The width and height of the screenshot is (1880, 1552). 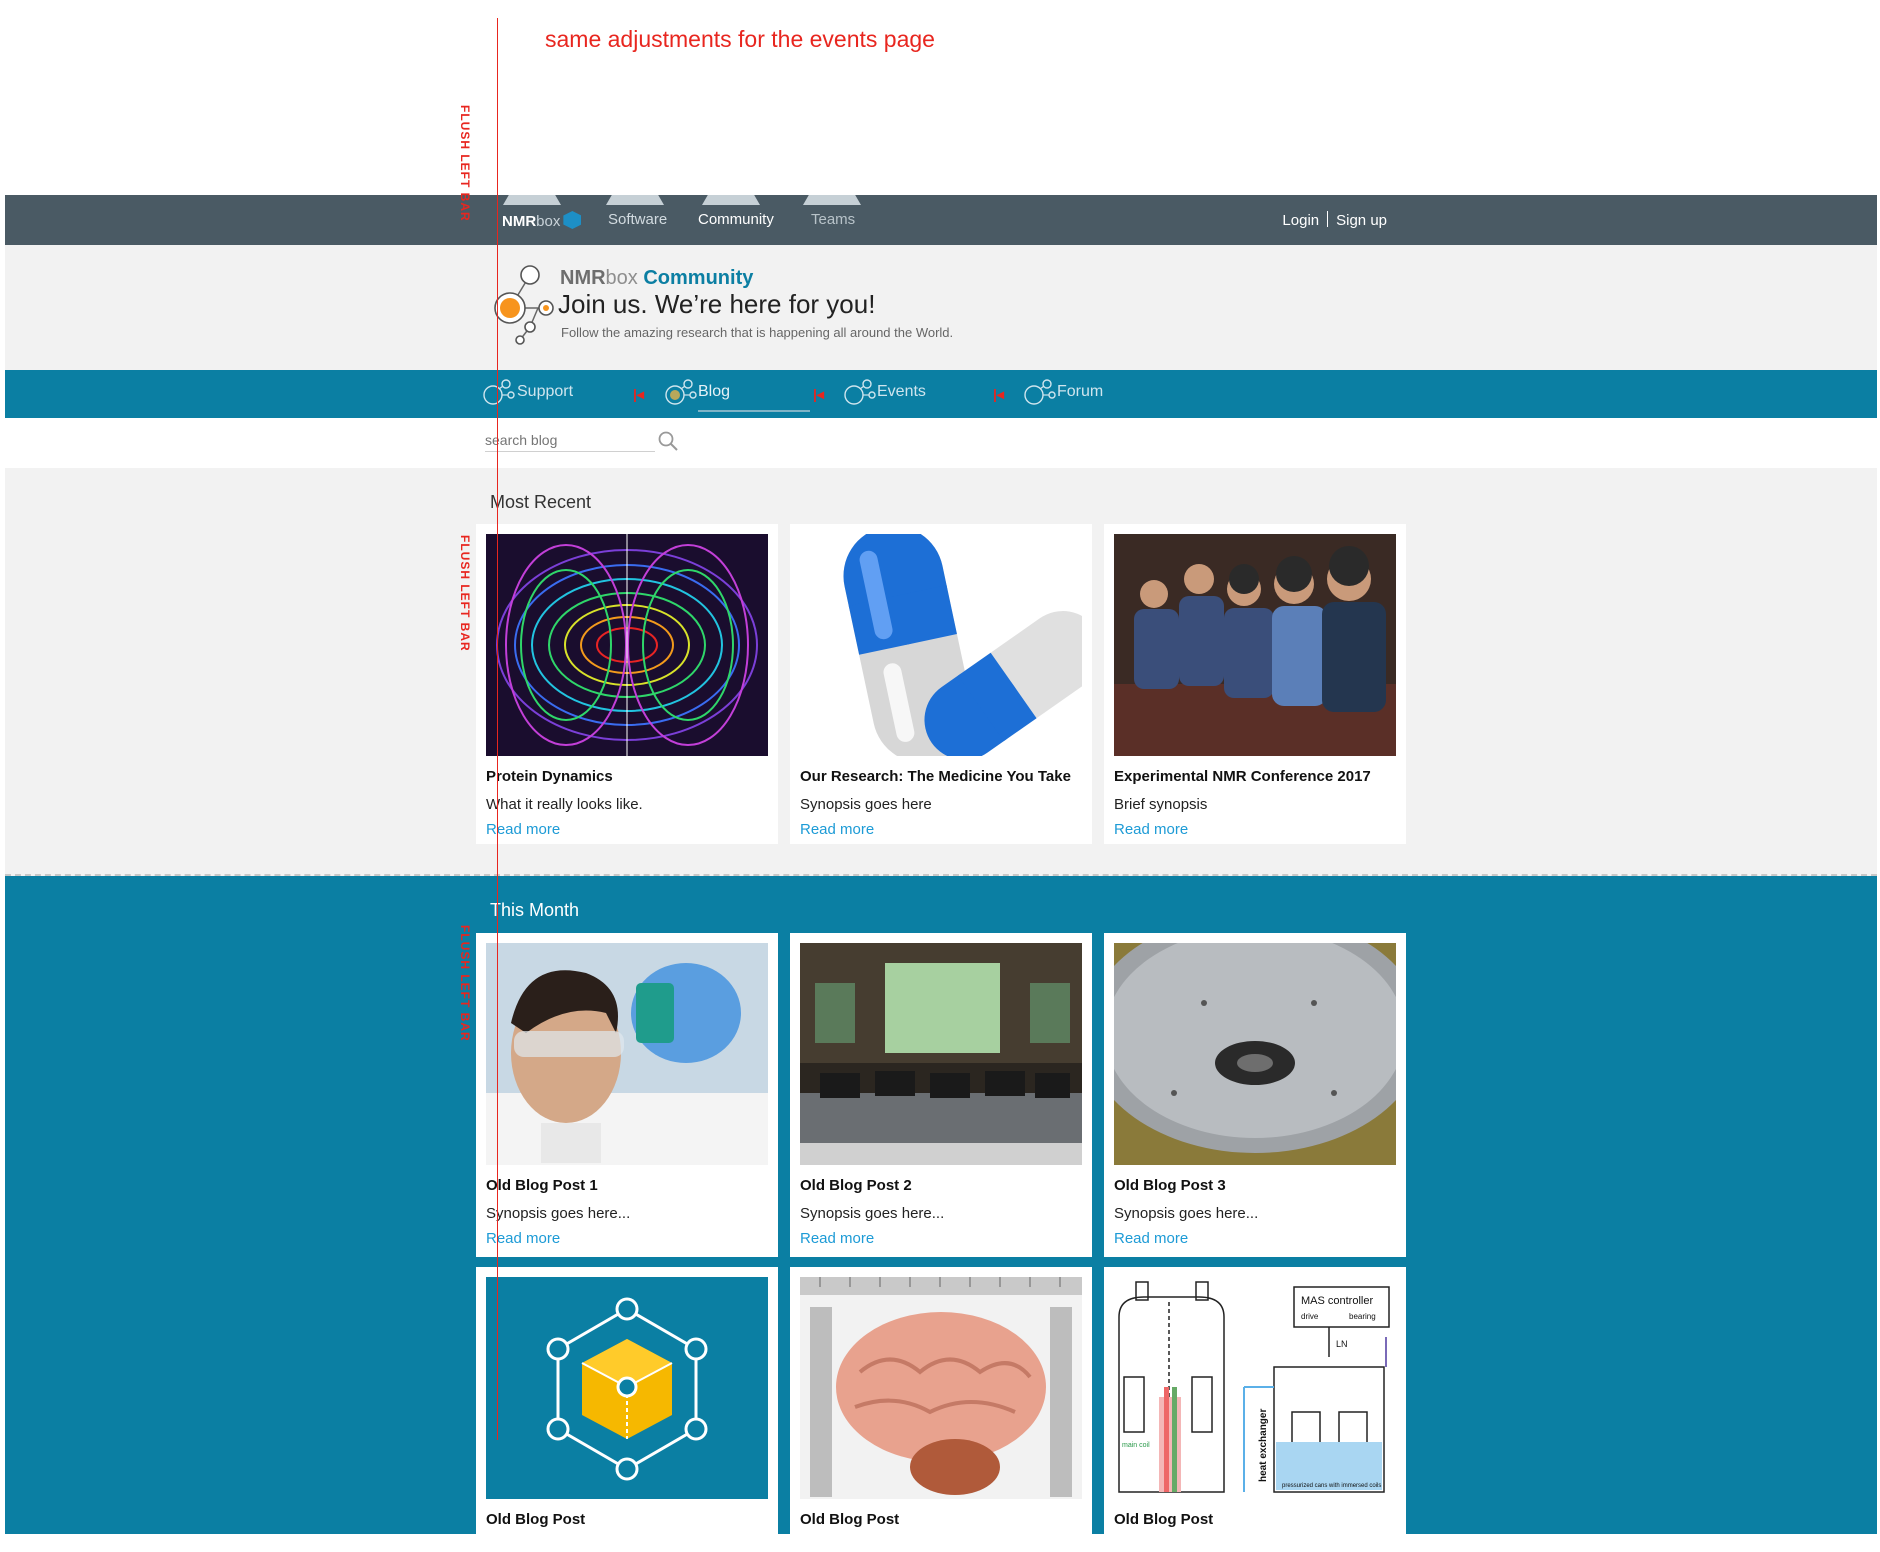 What do you see at coordinates (1080, 392) in the screenshot?
I see `subnav-forum: Forum` at bounding box center [1080, 392].